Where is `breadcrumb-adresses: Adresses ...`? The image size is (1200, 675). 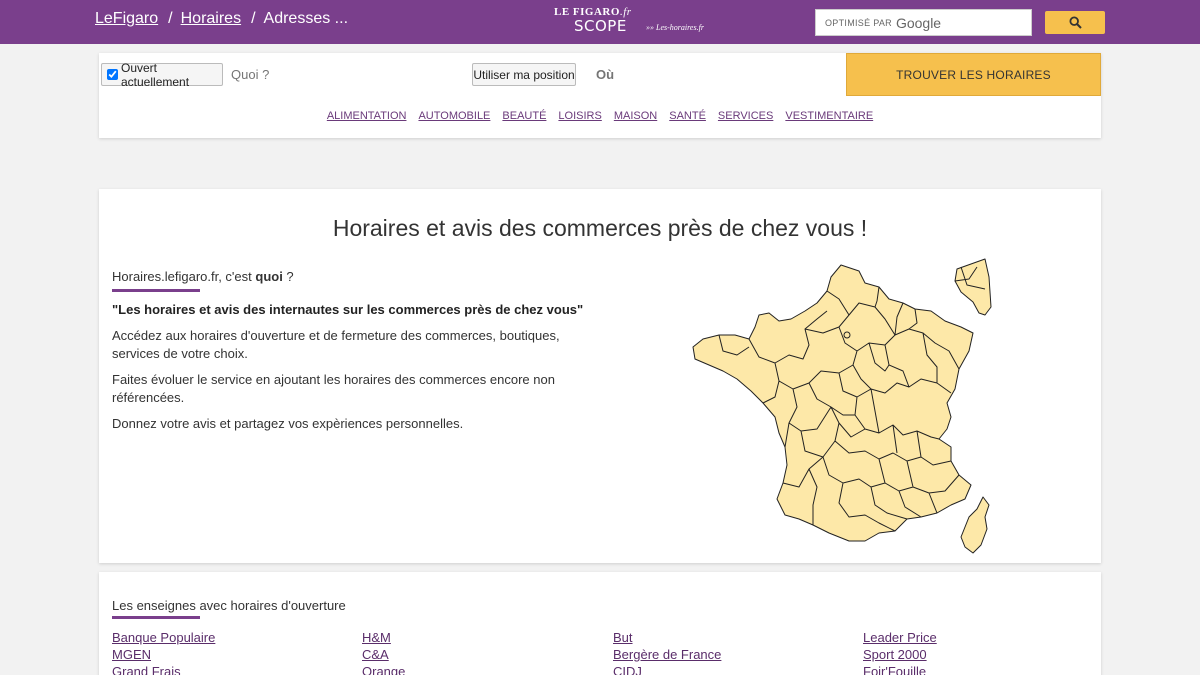
breadcrumb-adresses: Adresses ... is located at coordinates (306, 18).